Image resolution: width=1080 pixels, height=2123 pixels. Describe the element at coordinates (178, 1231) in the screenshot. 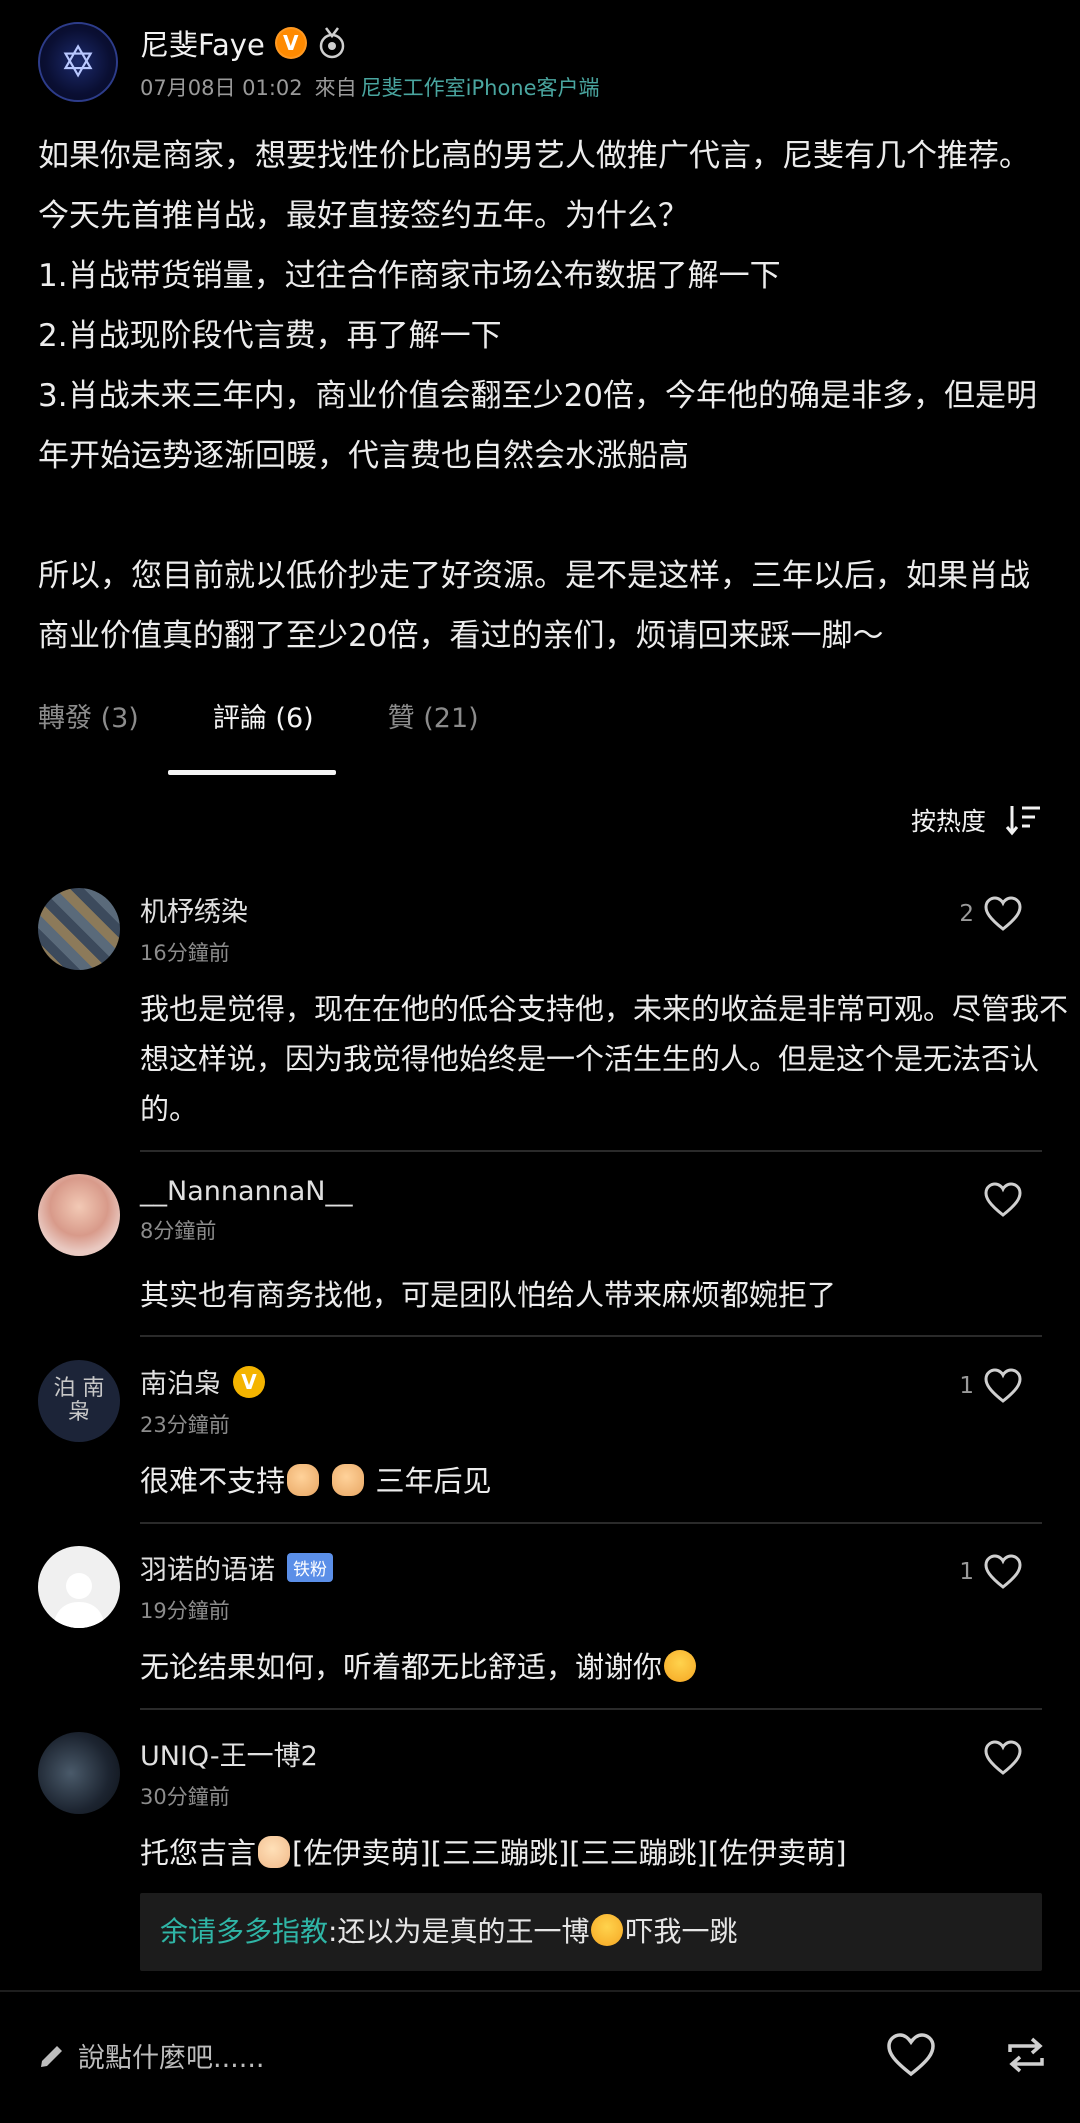

I see `comment-time: 8分鐘前` at that location.